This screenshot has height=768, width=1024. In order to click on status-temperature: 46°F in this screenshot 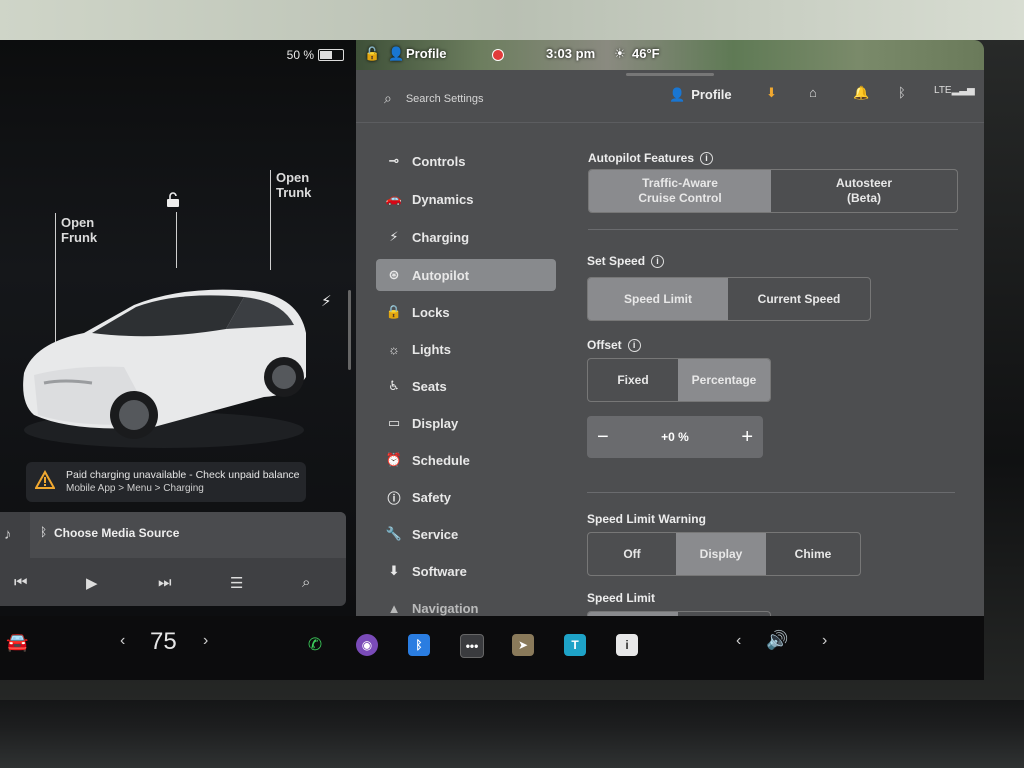, I will do `click(646, 53)`.